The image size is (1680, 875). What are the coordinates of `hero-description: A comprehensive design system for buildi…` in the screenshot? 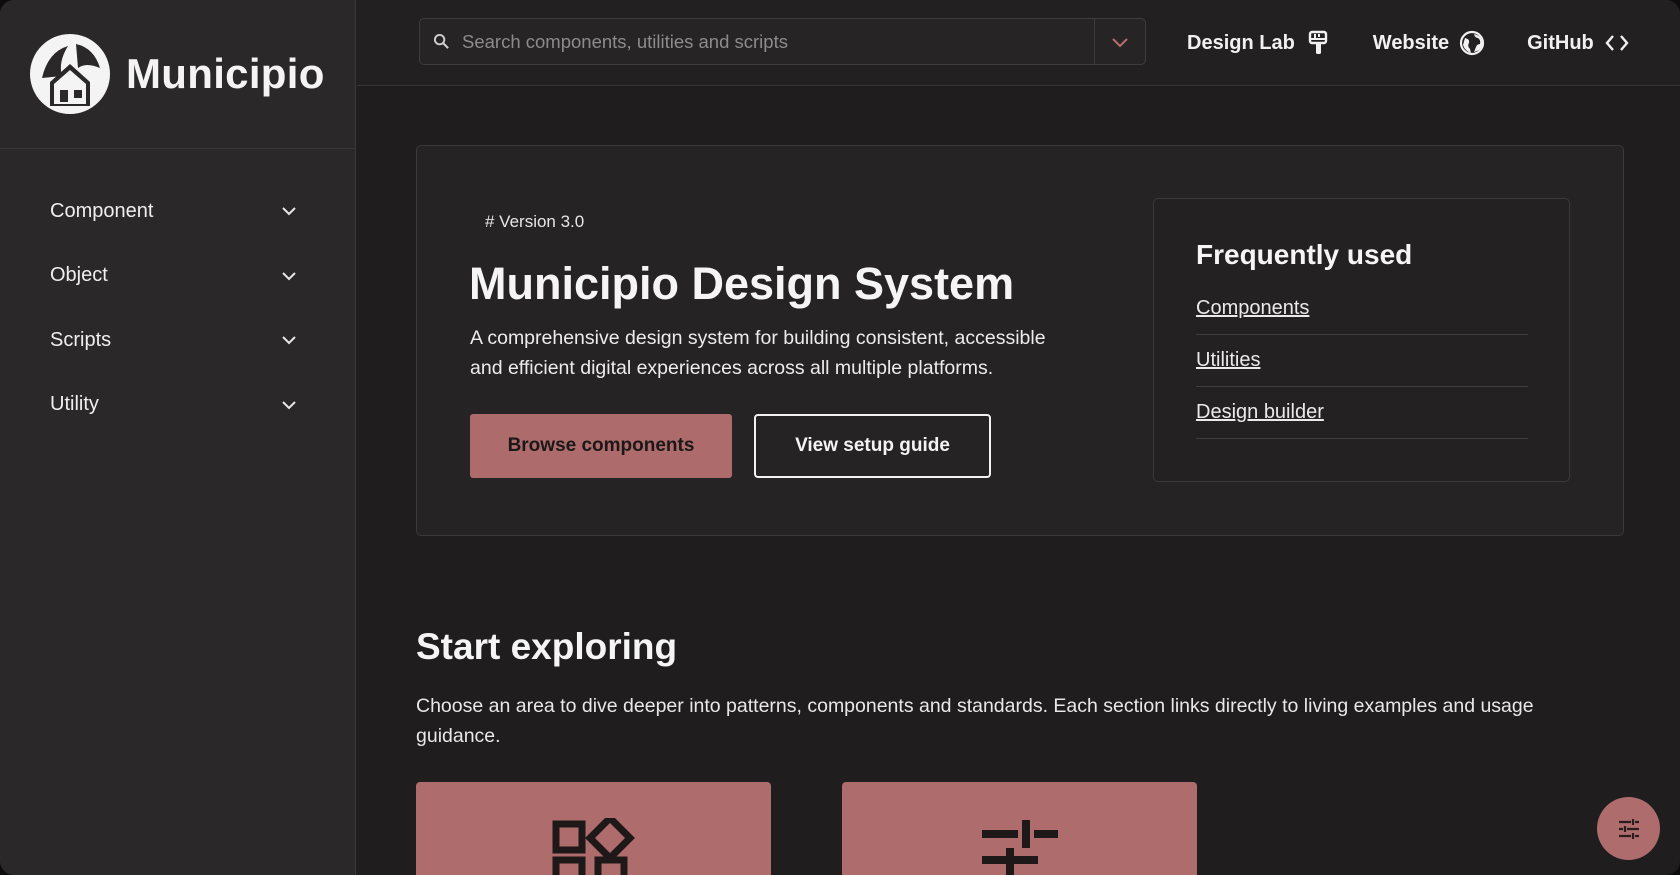 It's located at (758, 353).